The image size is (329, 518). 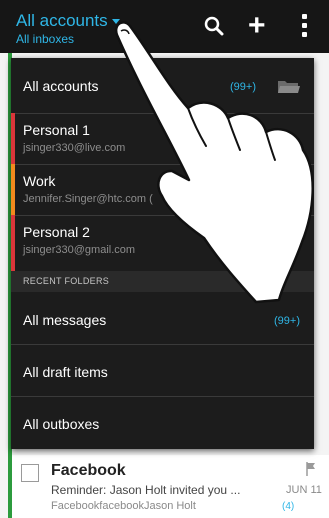 What do you see at coordinates (66, 281) in the screenshot?
I see `section-header-label: RECENT FOLDERS` at bounding box center [66, 281].